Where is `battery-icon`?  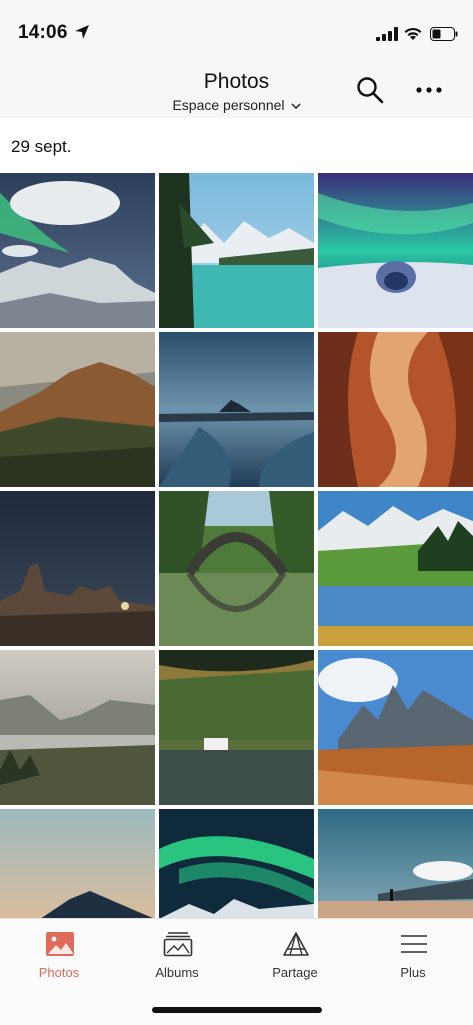 battery-icon is located at coordinates (444, 34).